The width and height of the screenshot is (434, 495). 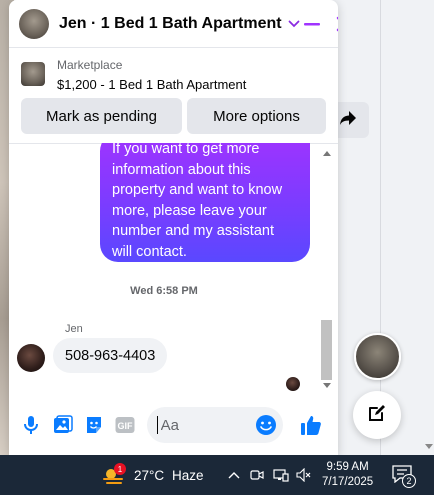 What do you see at coordinates (34, 23) in the screenshot?
I see `avatar` at bounding box center [34, 23].